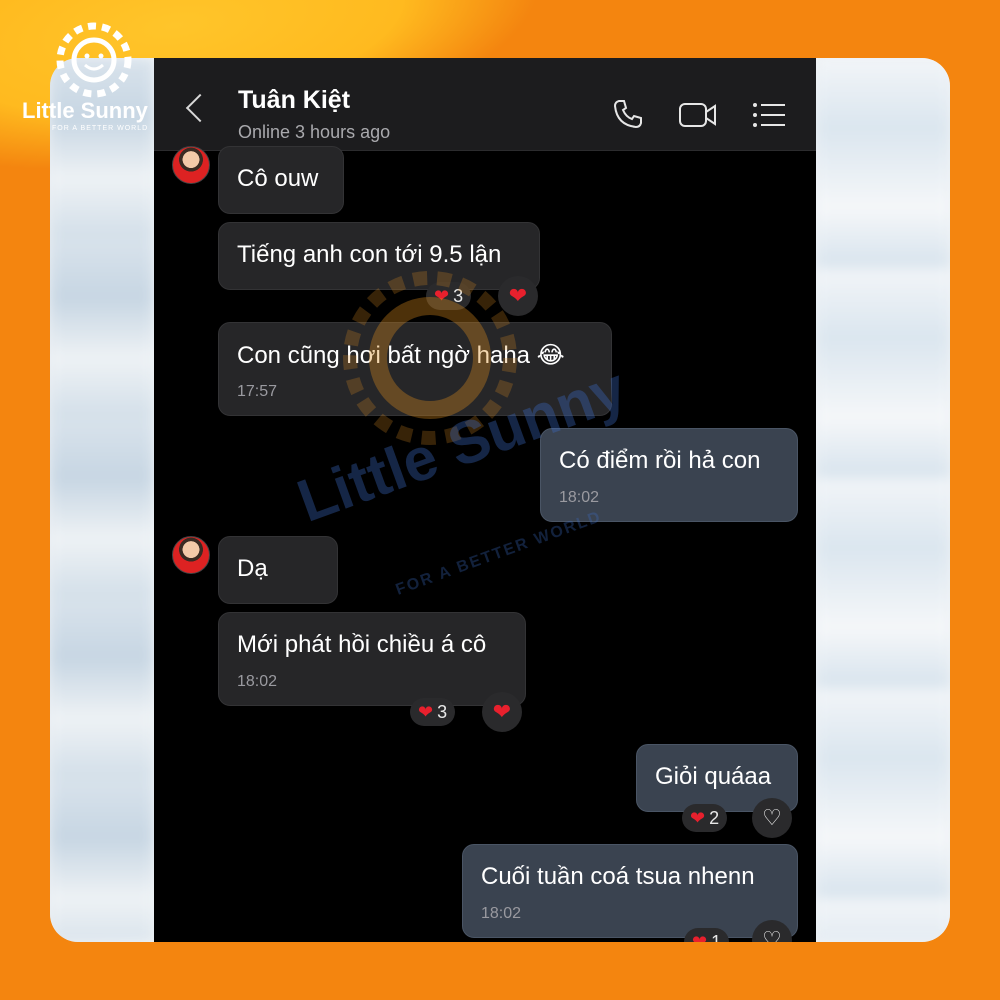  What do you see at coordinates (369, 254) in the screenshot?
I see `message-text: Tiếng anh con tới 9.5 lận` at bounding box center [369, 254].